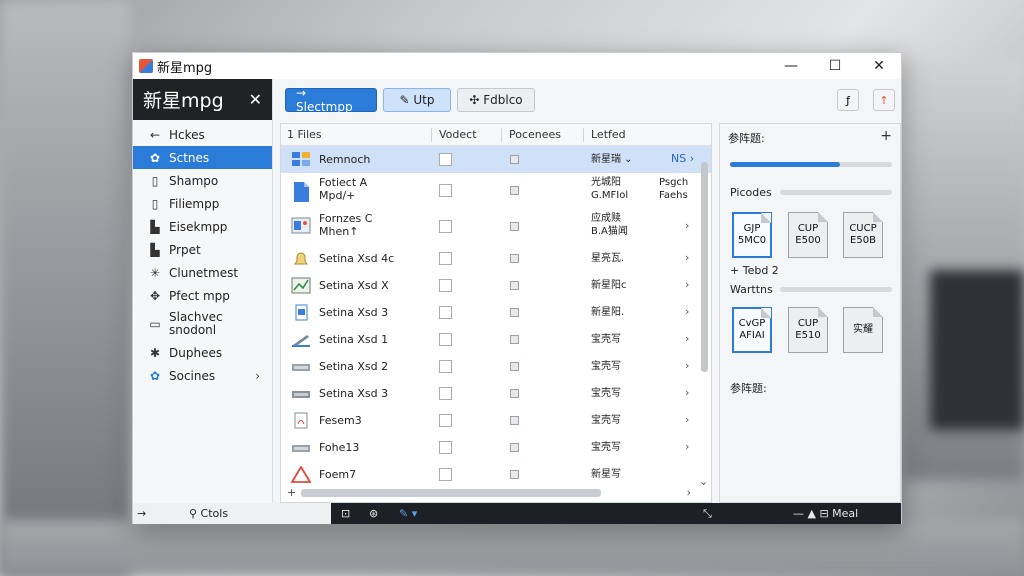  Describe the element at coordinates (752, 335) in the screenshot. I see `thumbnail-label-line2: AFIAI` at that location.